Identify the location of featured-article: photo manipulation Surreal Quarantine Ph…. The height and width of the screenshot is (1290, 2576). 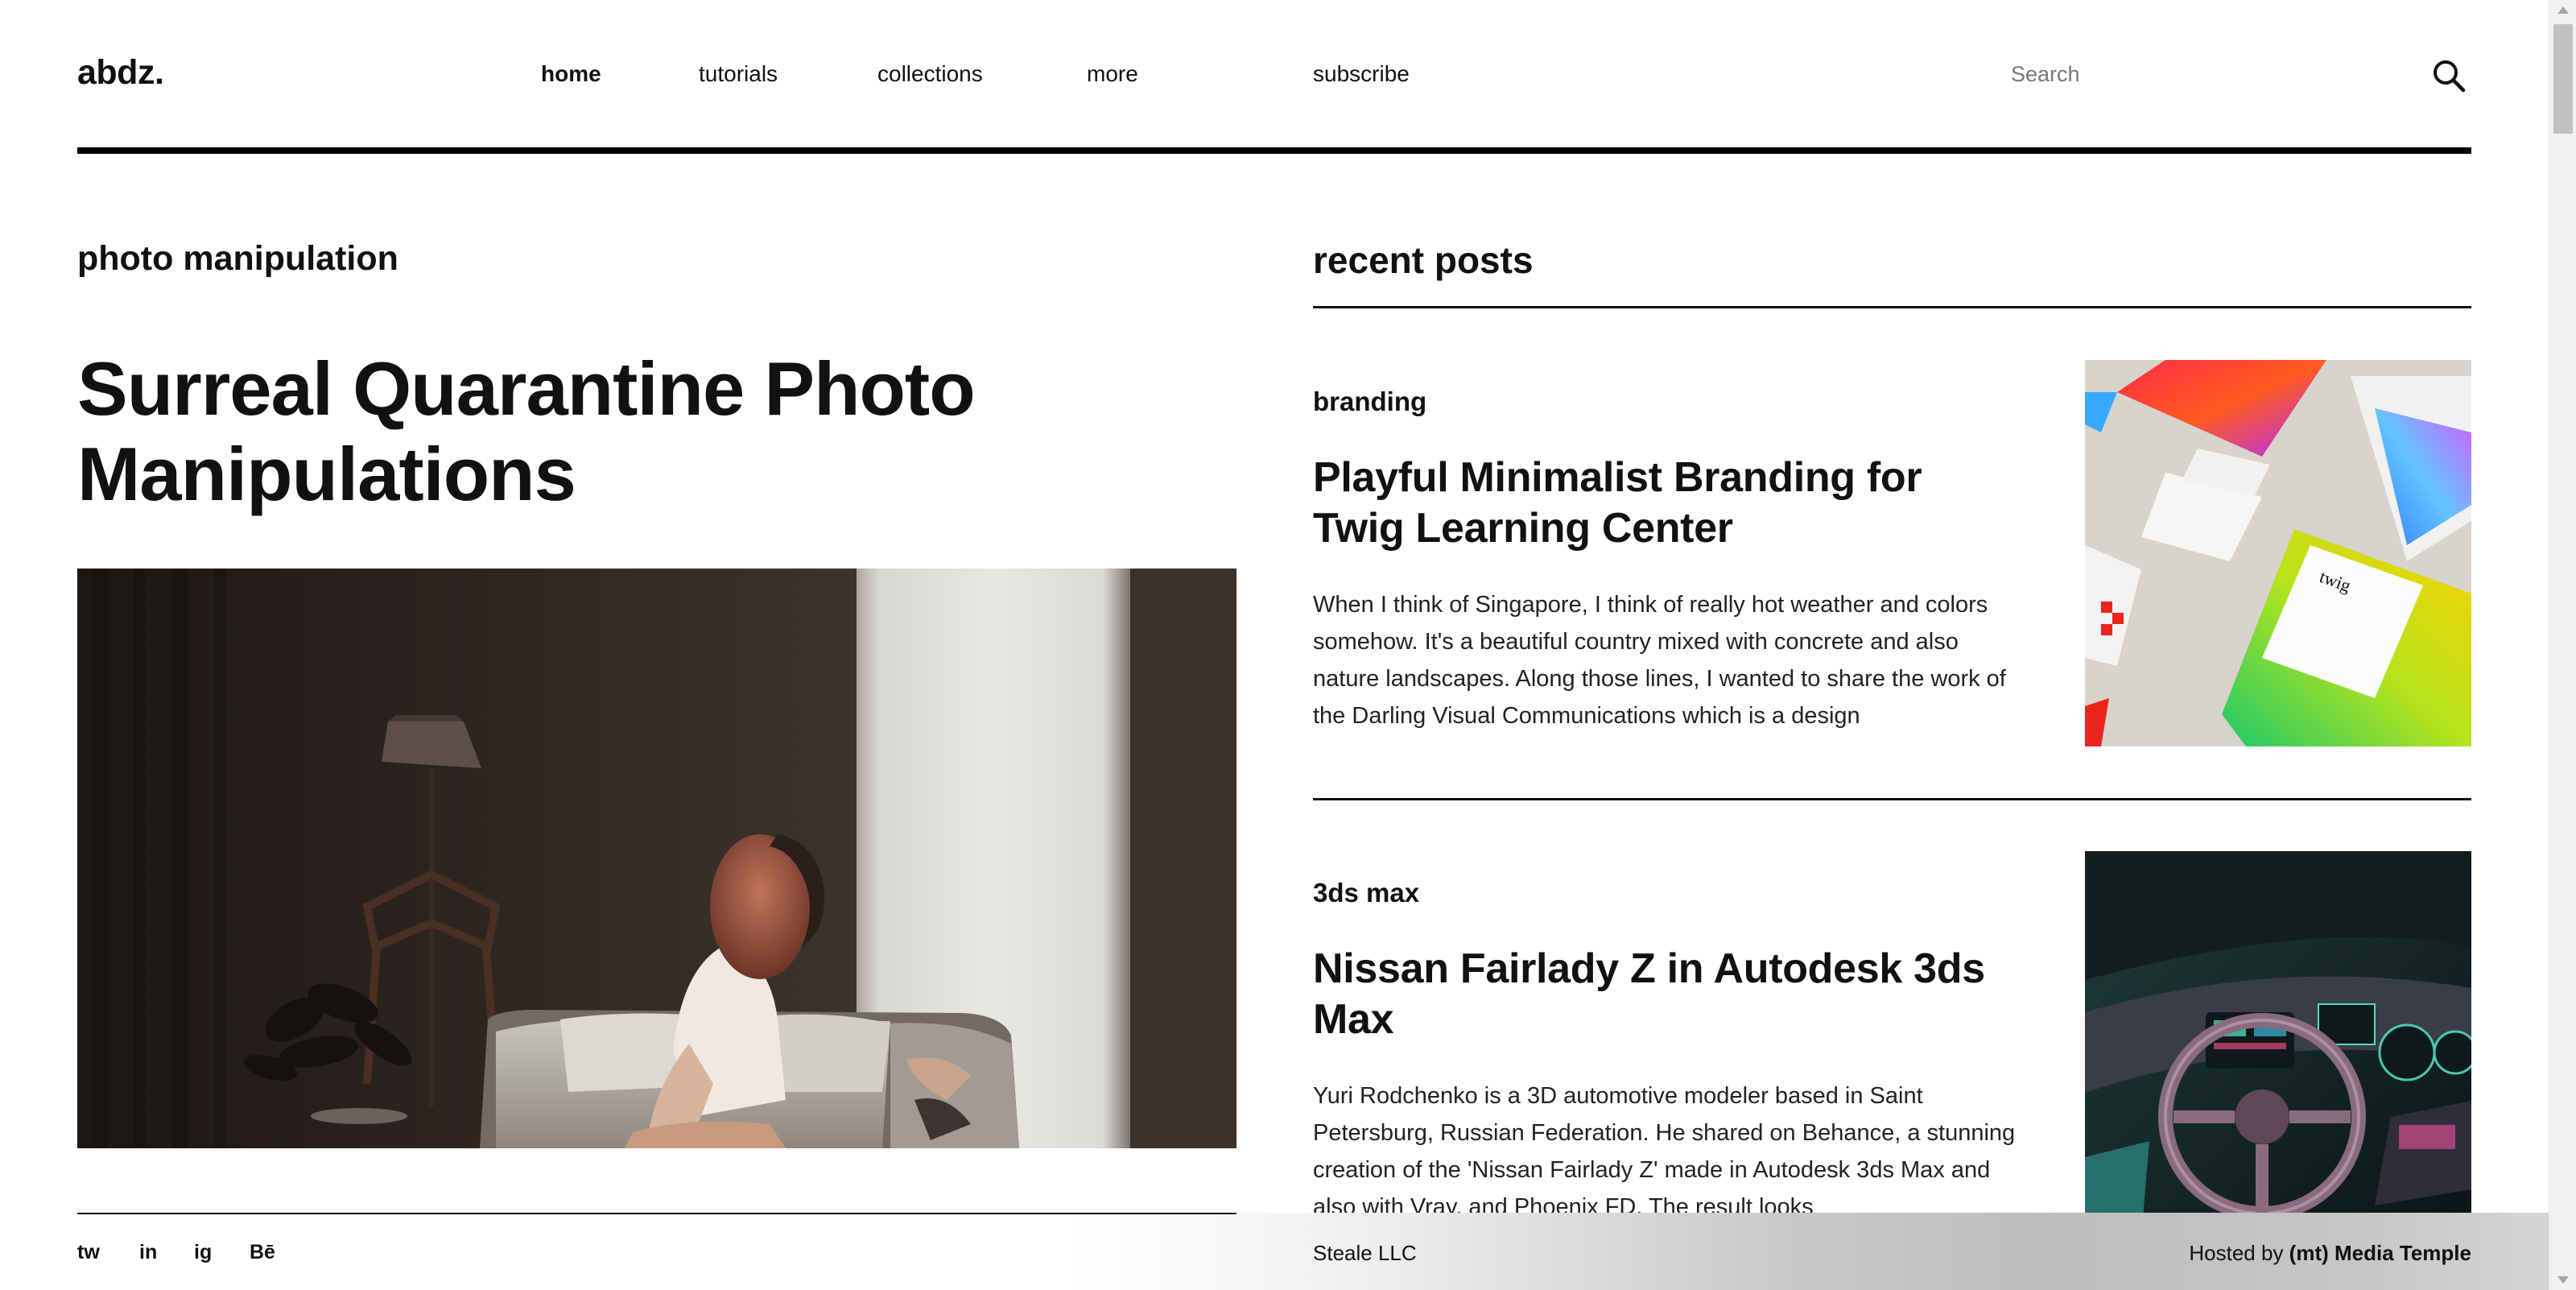
(656, 379).